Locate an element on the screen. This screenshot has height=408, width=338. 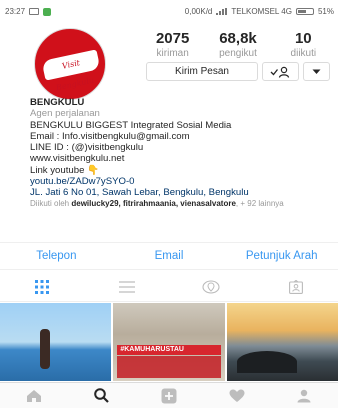
tab-list is located at coordinates (127, 286).